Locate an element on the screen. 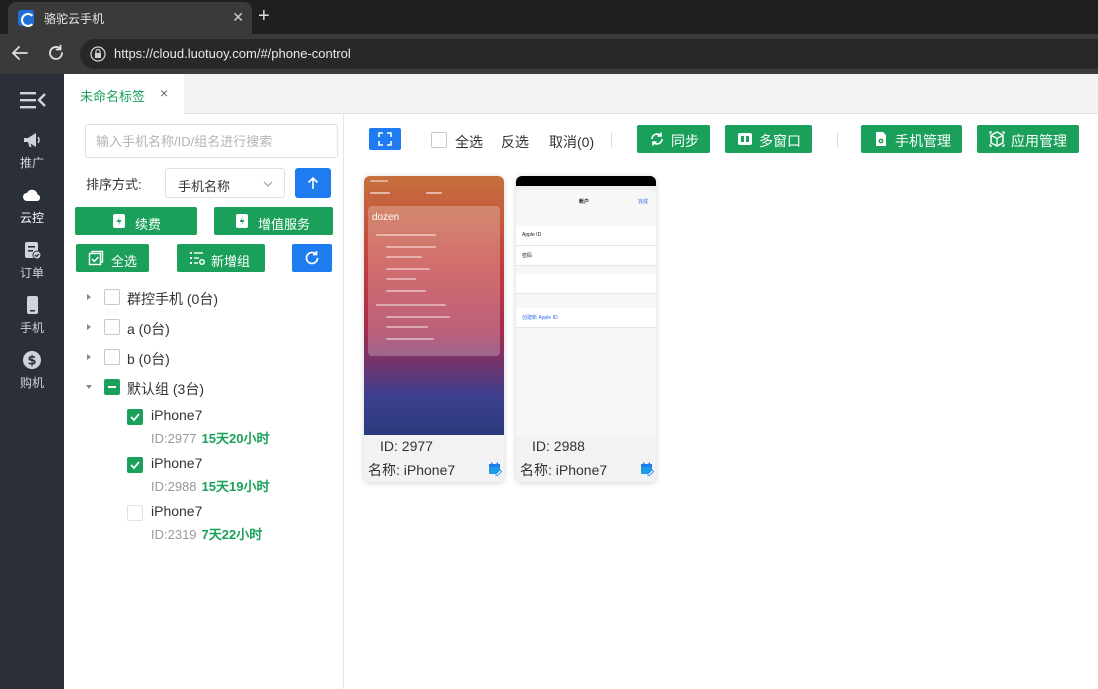 This screenshot has width=1098, height=689. sync-label: 同步 is located at coordinates (685, 141).